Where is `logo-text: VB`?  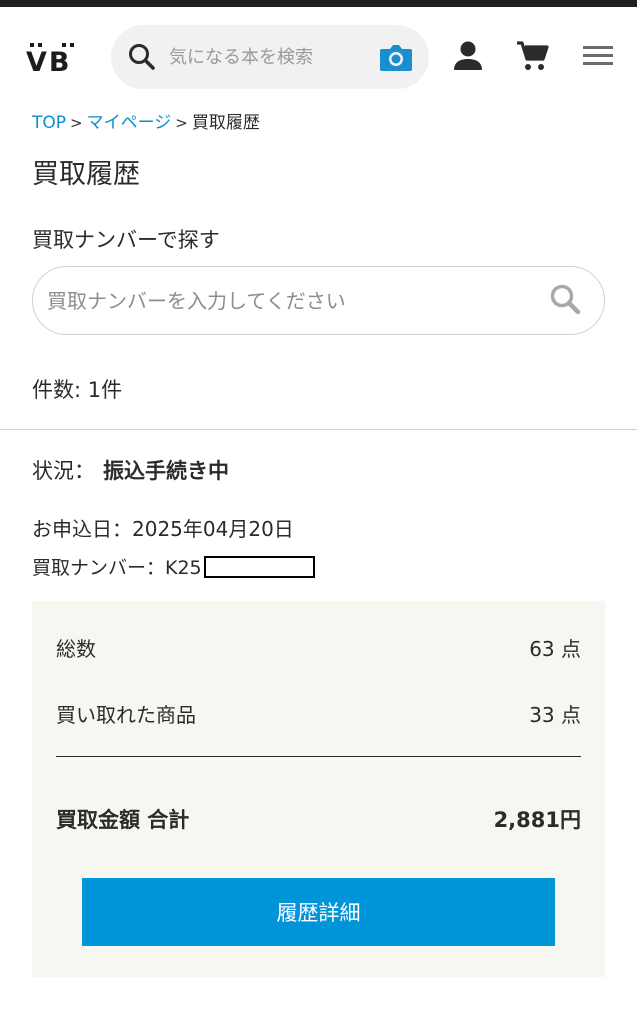
logo-text: VB is located at coordinates (49, 62).